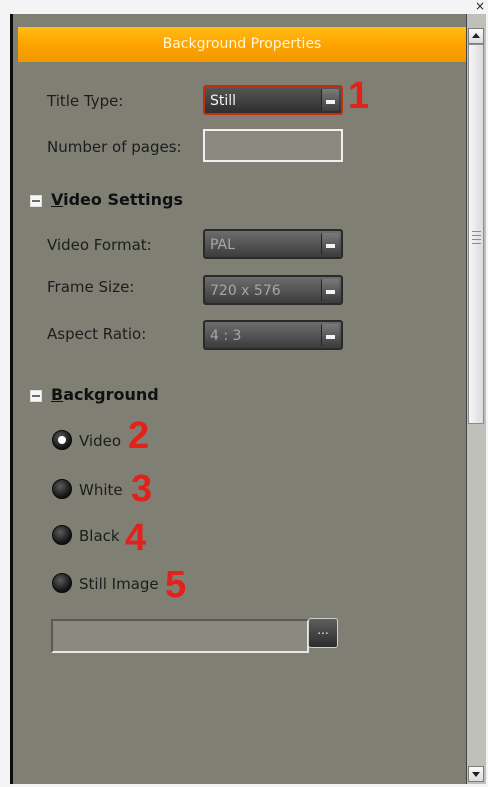 The width and height of the screenshot is (488, 787). Describe the element at coordinates (105, 394) in the screenshot. I see `background-heading: Background` at that location.